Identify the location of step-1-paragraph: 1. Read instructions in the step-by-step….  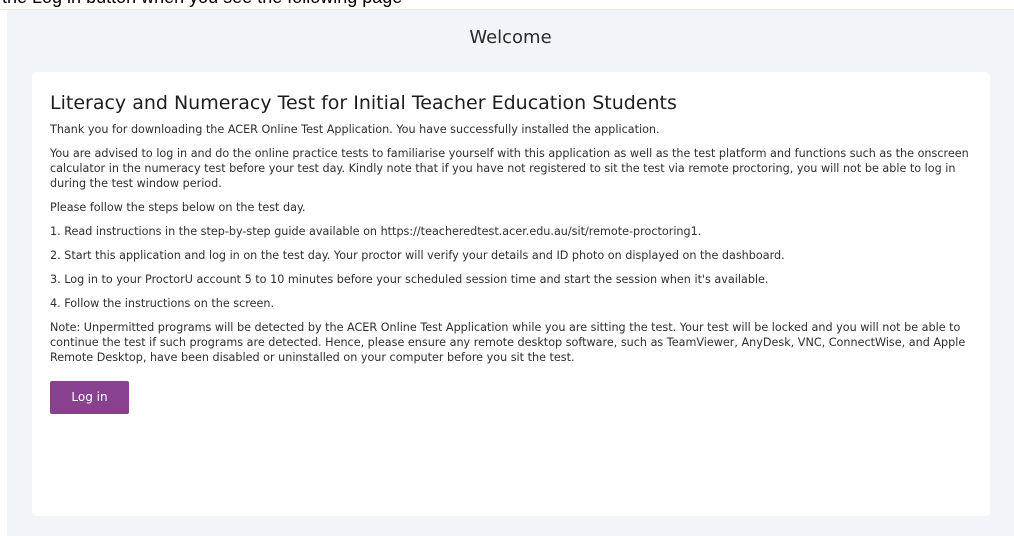
(376, 231).